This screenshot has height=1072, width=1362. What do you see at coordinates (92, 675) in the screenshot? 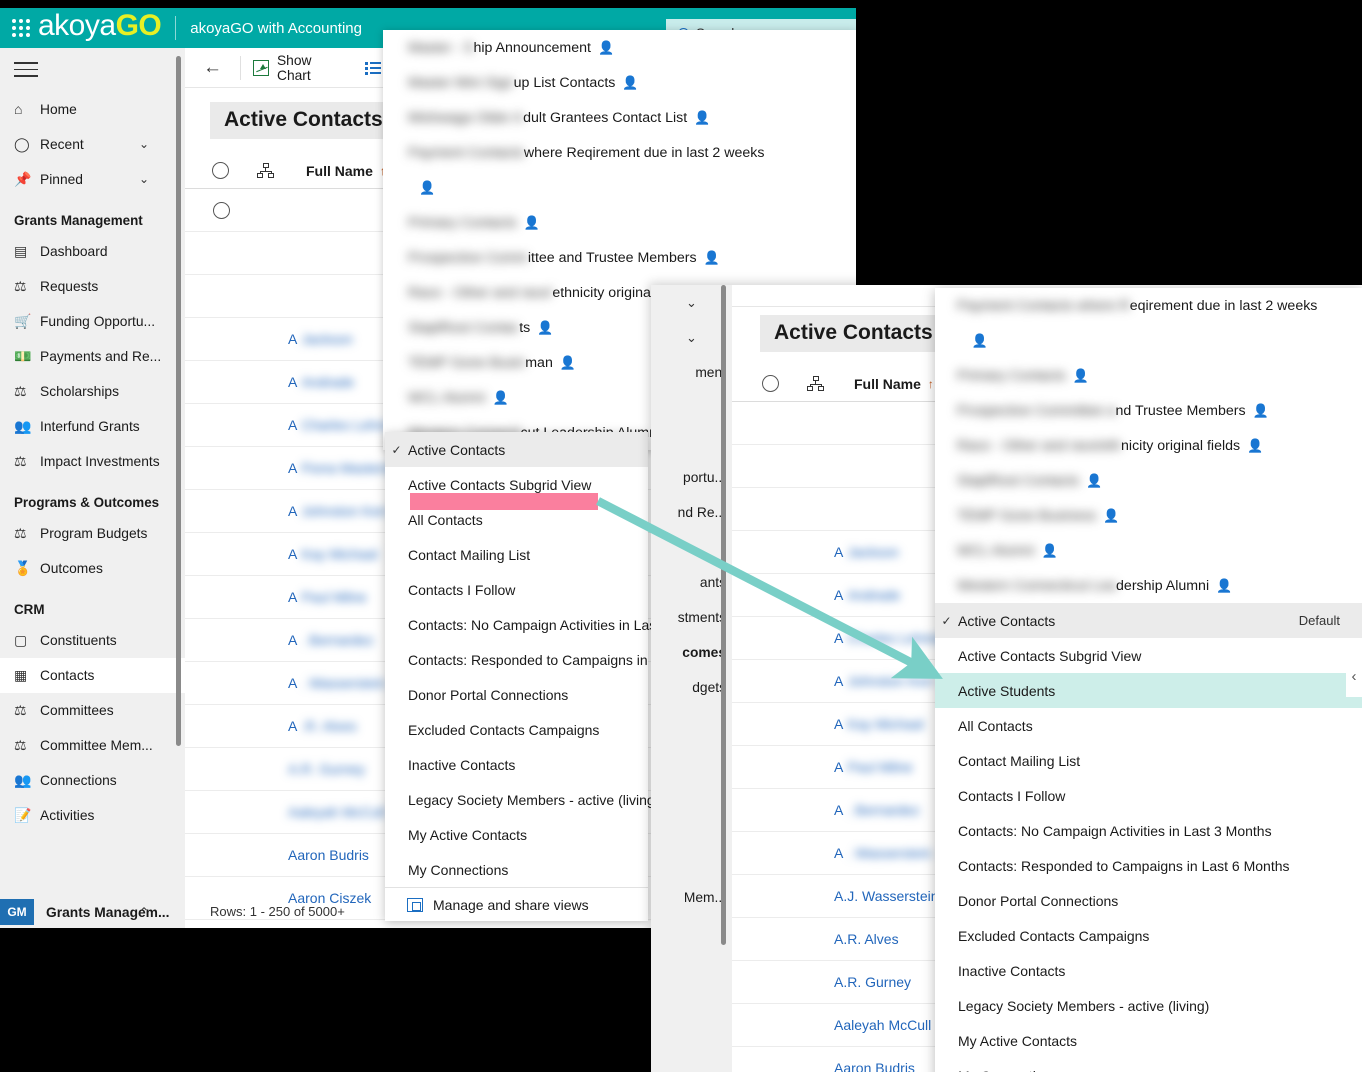
I see `sidebar-item-contacts: ▦ Contacts` at bounding box center [92, 675].